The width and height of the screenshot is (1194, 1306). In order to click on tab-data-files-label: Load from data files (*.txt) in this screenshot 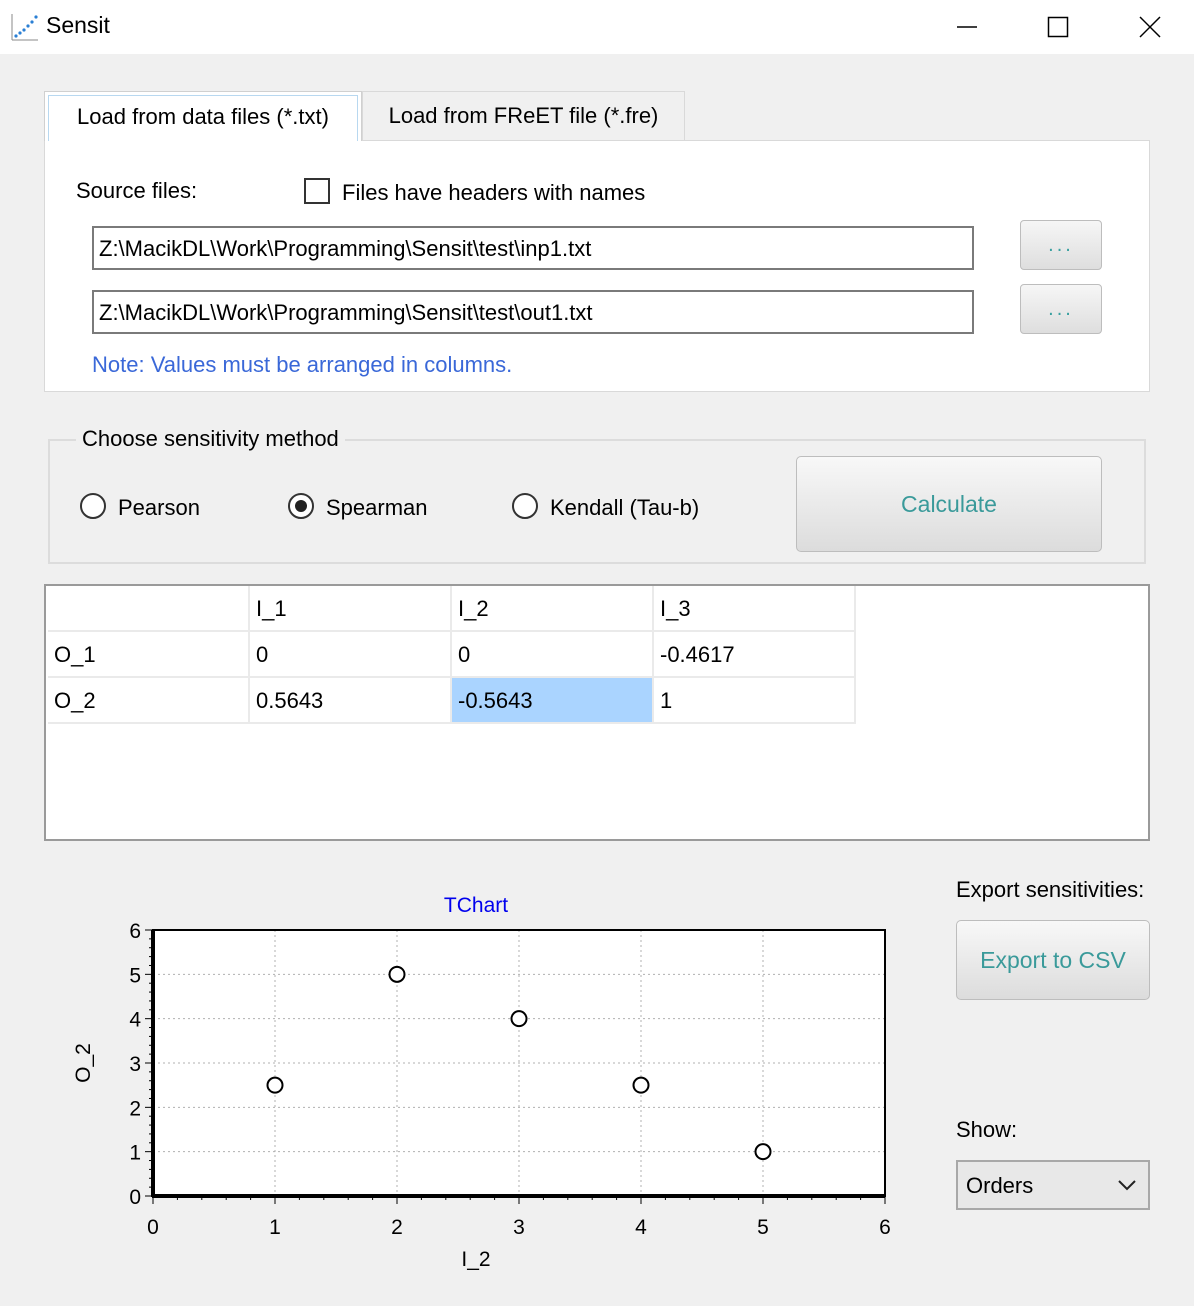, I will do `click(203, 116)`.